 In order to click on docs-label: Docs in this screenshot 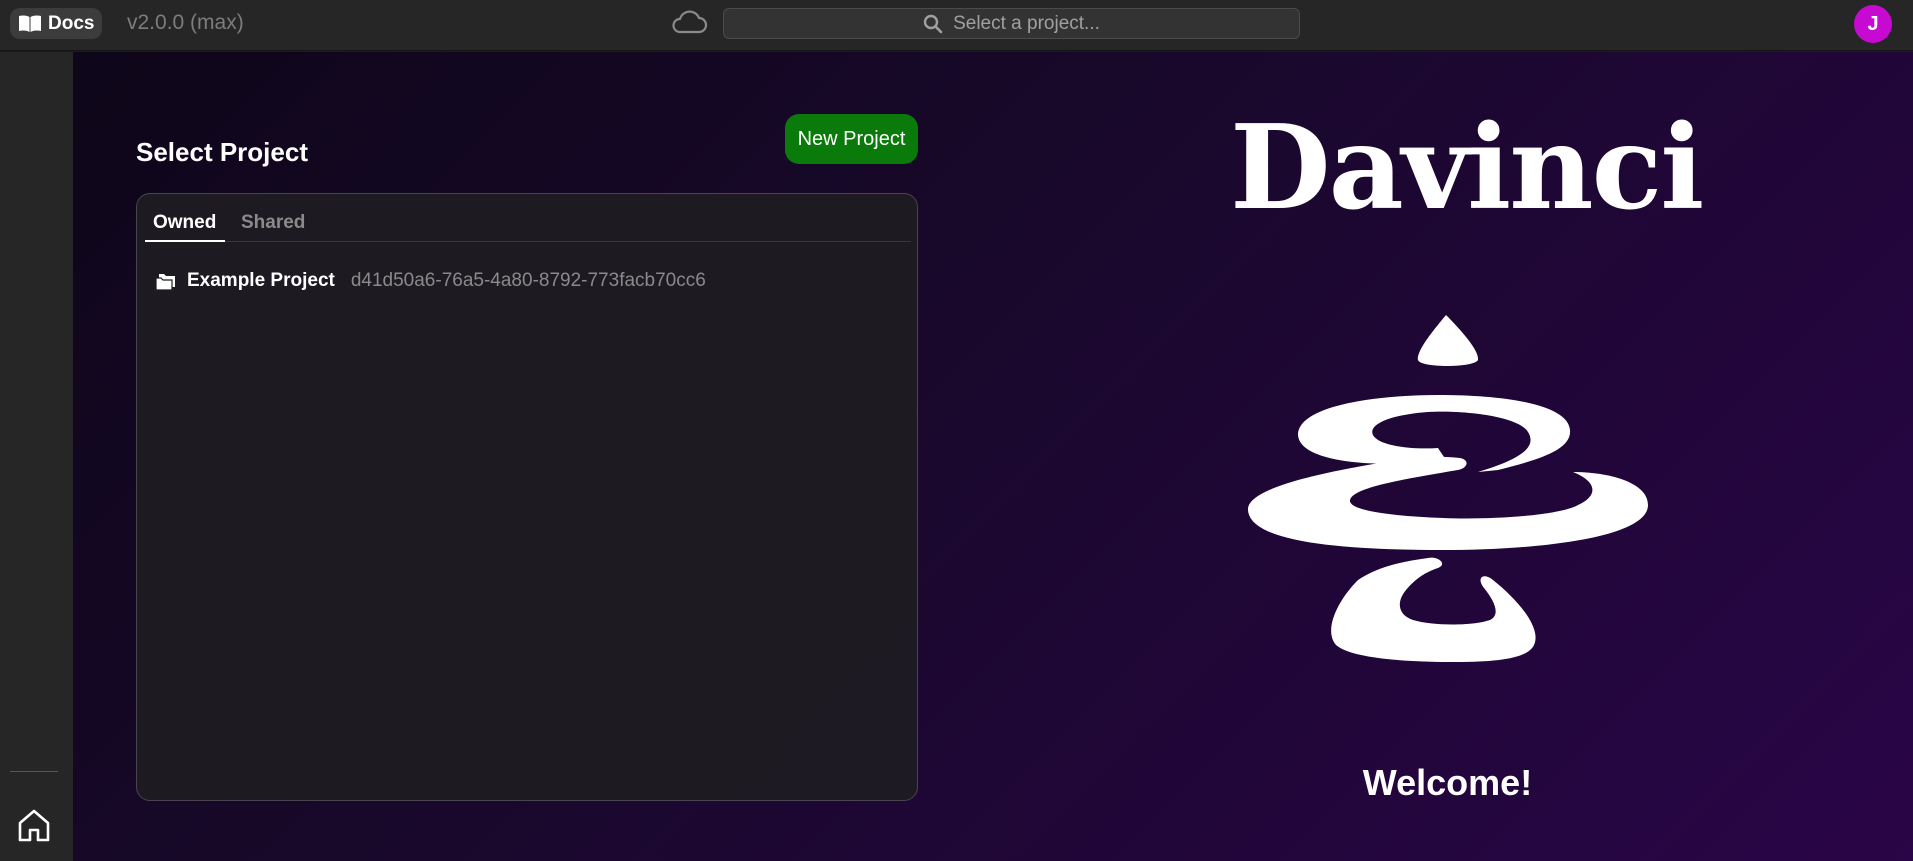, I will do `click(71, 23)`.